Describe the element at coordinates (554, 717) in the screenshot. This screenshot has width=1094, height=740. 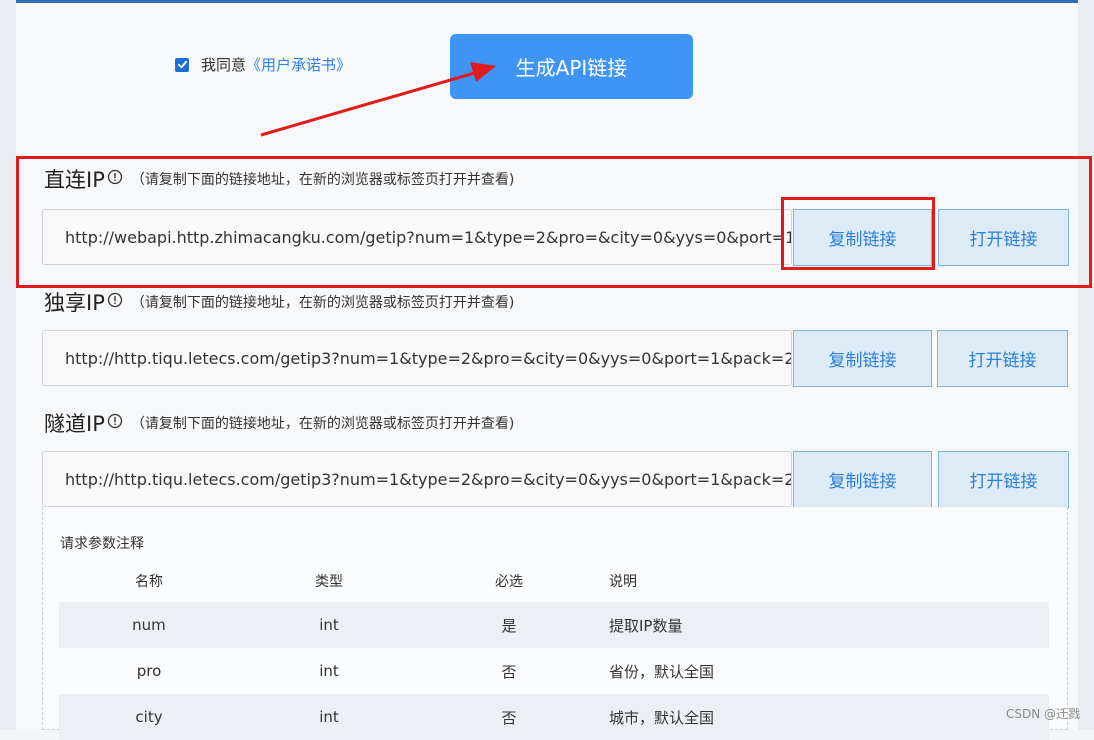
I see `table-row: city int 否 城市，默认全国` at that location.